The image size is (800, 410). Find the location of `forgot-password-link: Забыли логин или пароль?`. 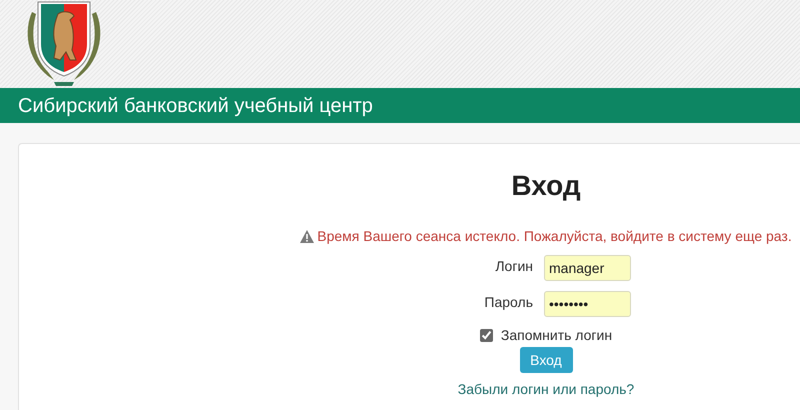

forgot-password-link: Забыли логин или пароль? is located at coordinates (546, 389).